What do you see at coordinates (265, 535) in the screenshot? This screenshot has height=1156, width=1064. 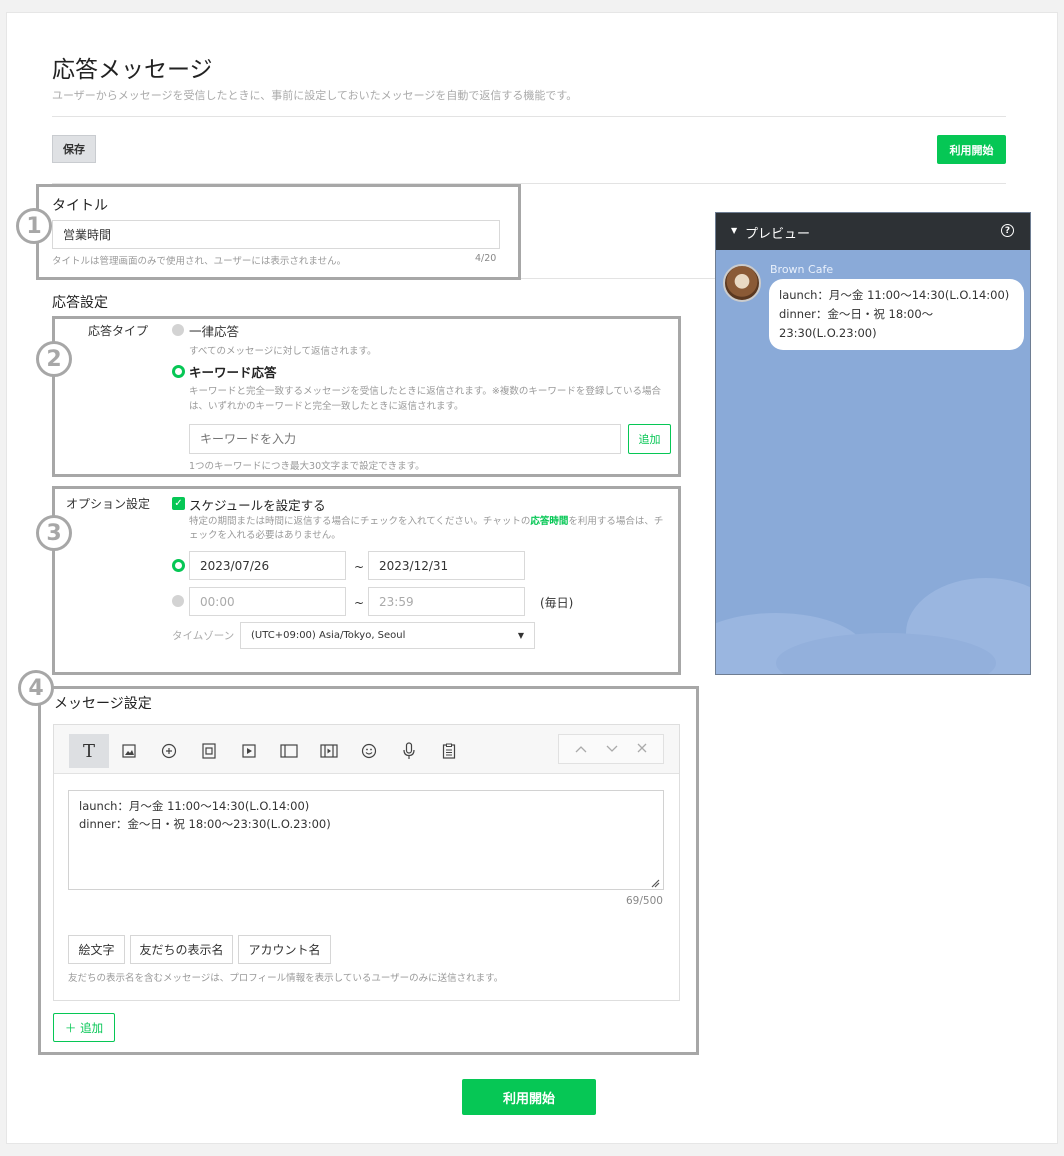 I see `schedule-hint-line2: ェックを入れる必要はありません。` at bounding box center [265, 535].